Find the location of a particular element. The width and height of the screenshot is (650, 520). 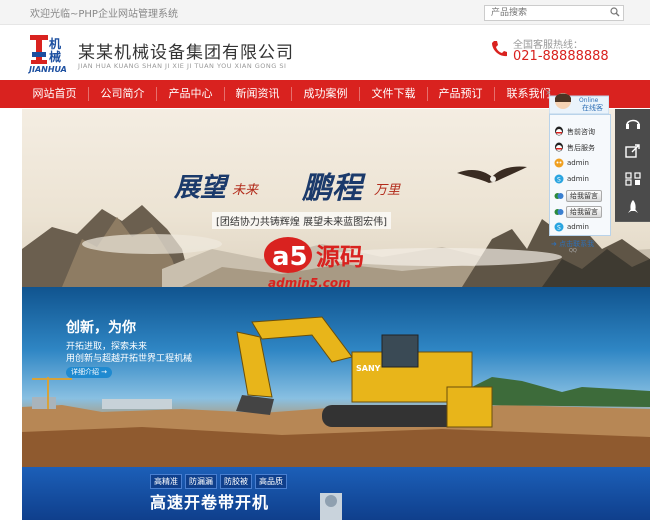

rocket-icon is located at coordinates (633, 206).